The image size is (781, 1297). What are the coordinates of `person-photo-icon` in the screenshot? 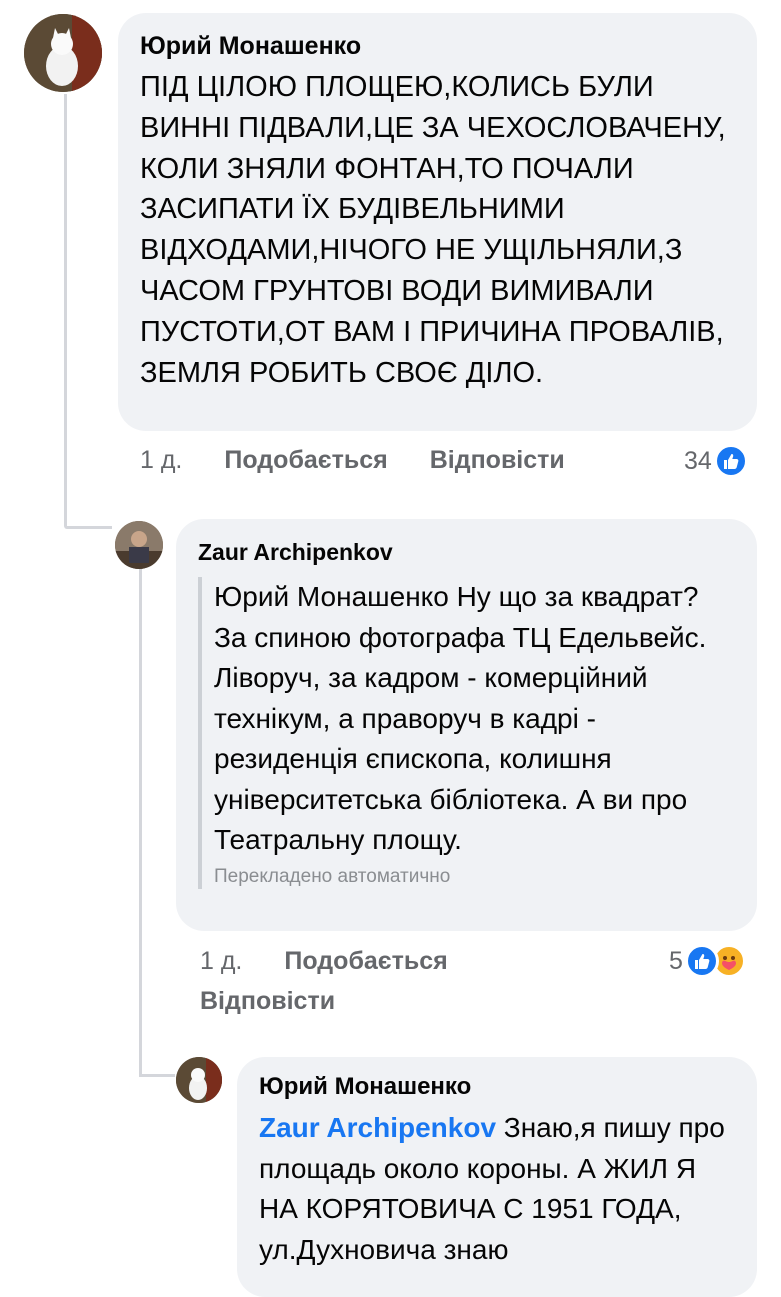 It's located at (139, 545).